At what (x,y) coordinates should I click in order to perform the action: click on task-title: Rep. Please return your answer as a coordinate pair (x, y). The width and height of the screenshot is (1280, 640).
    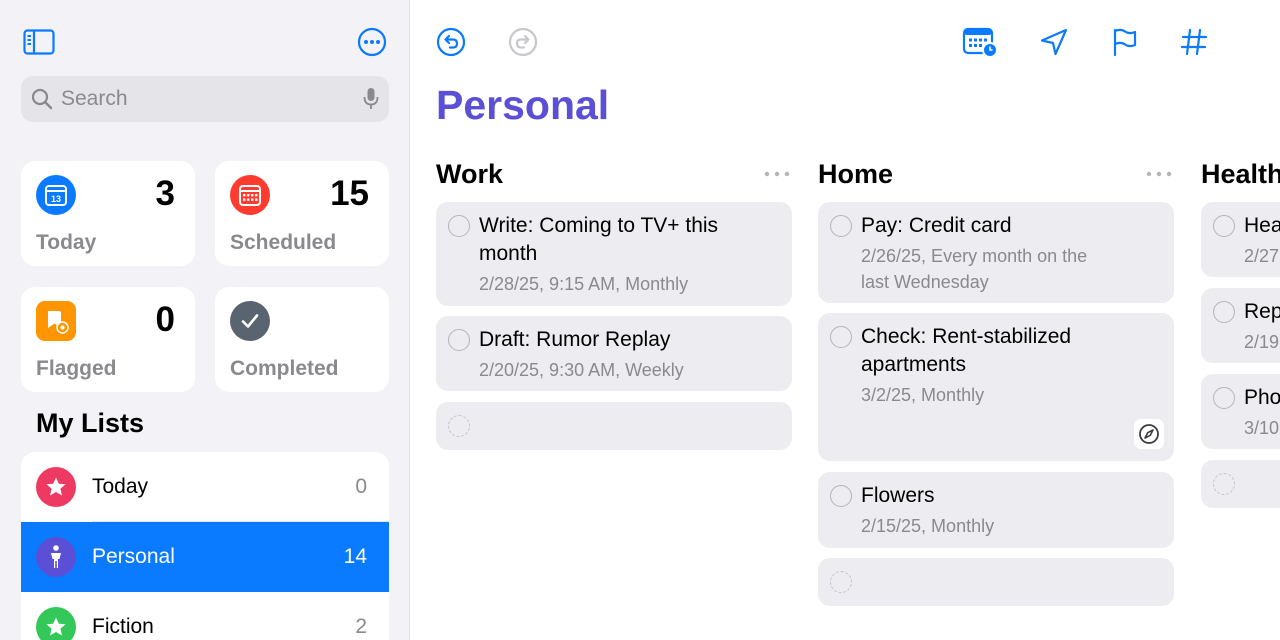
    Looking at the image, I should click on (1262, 311).